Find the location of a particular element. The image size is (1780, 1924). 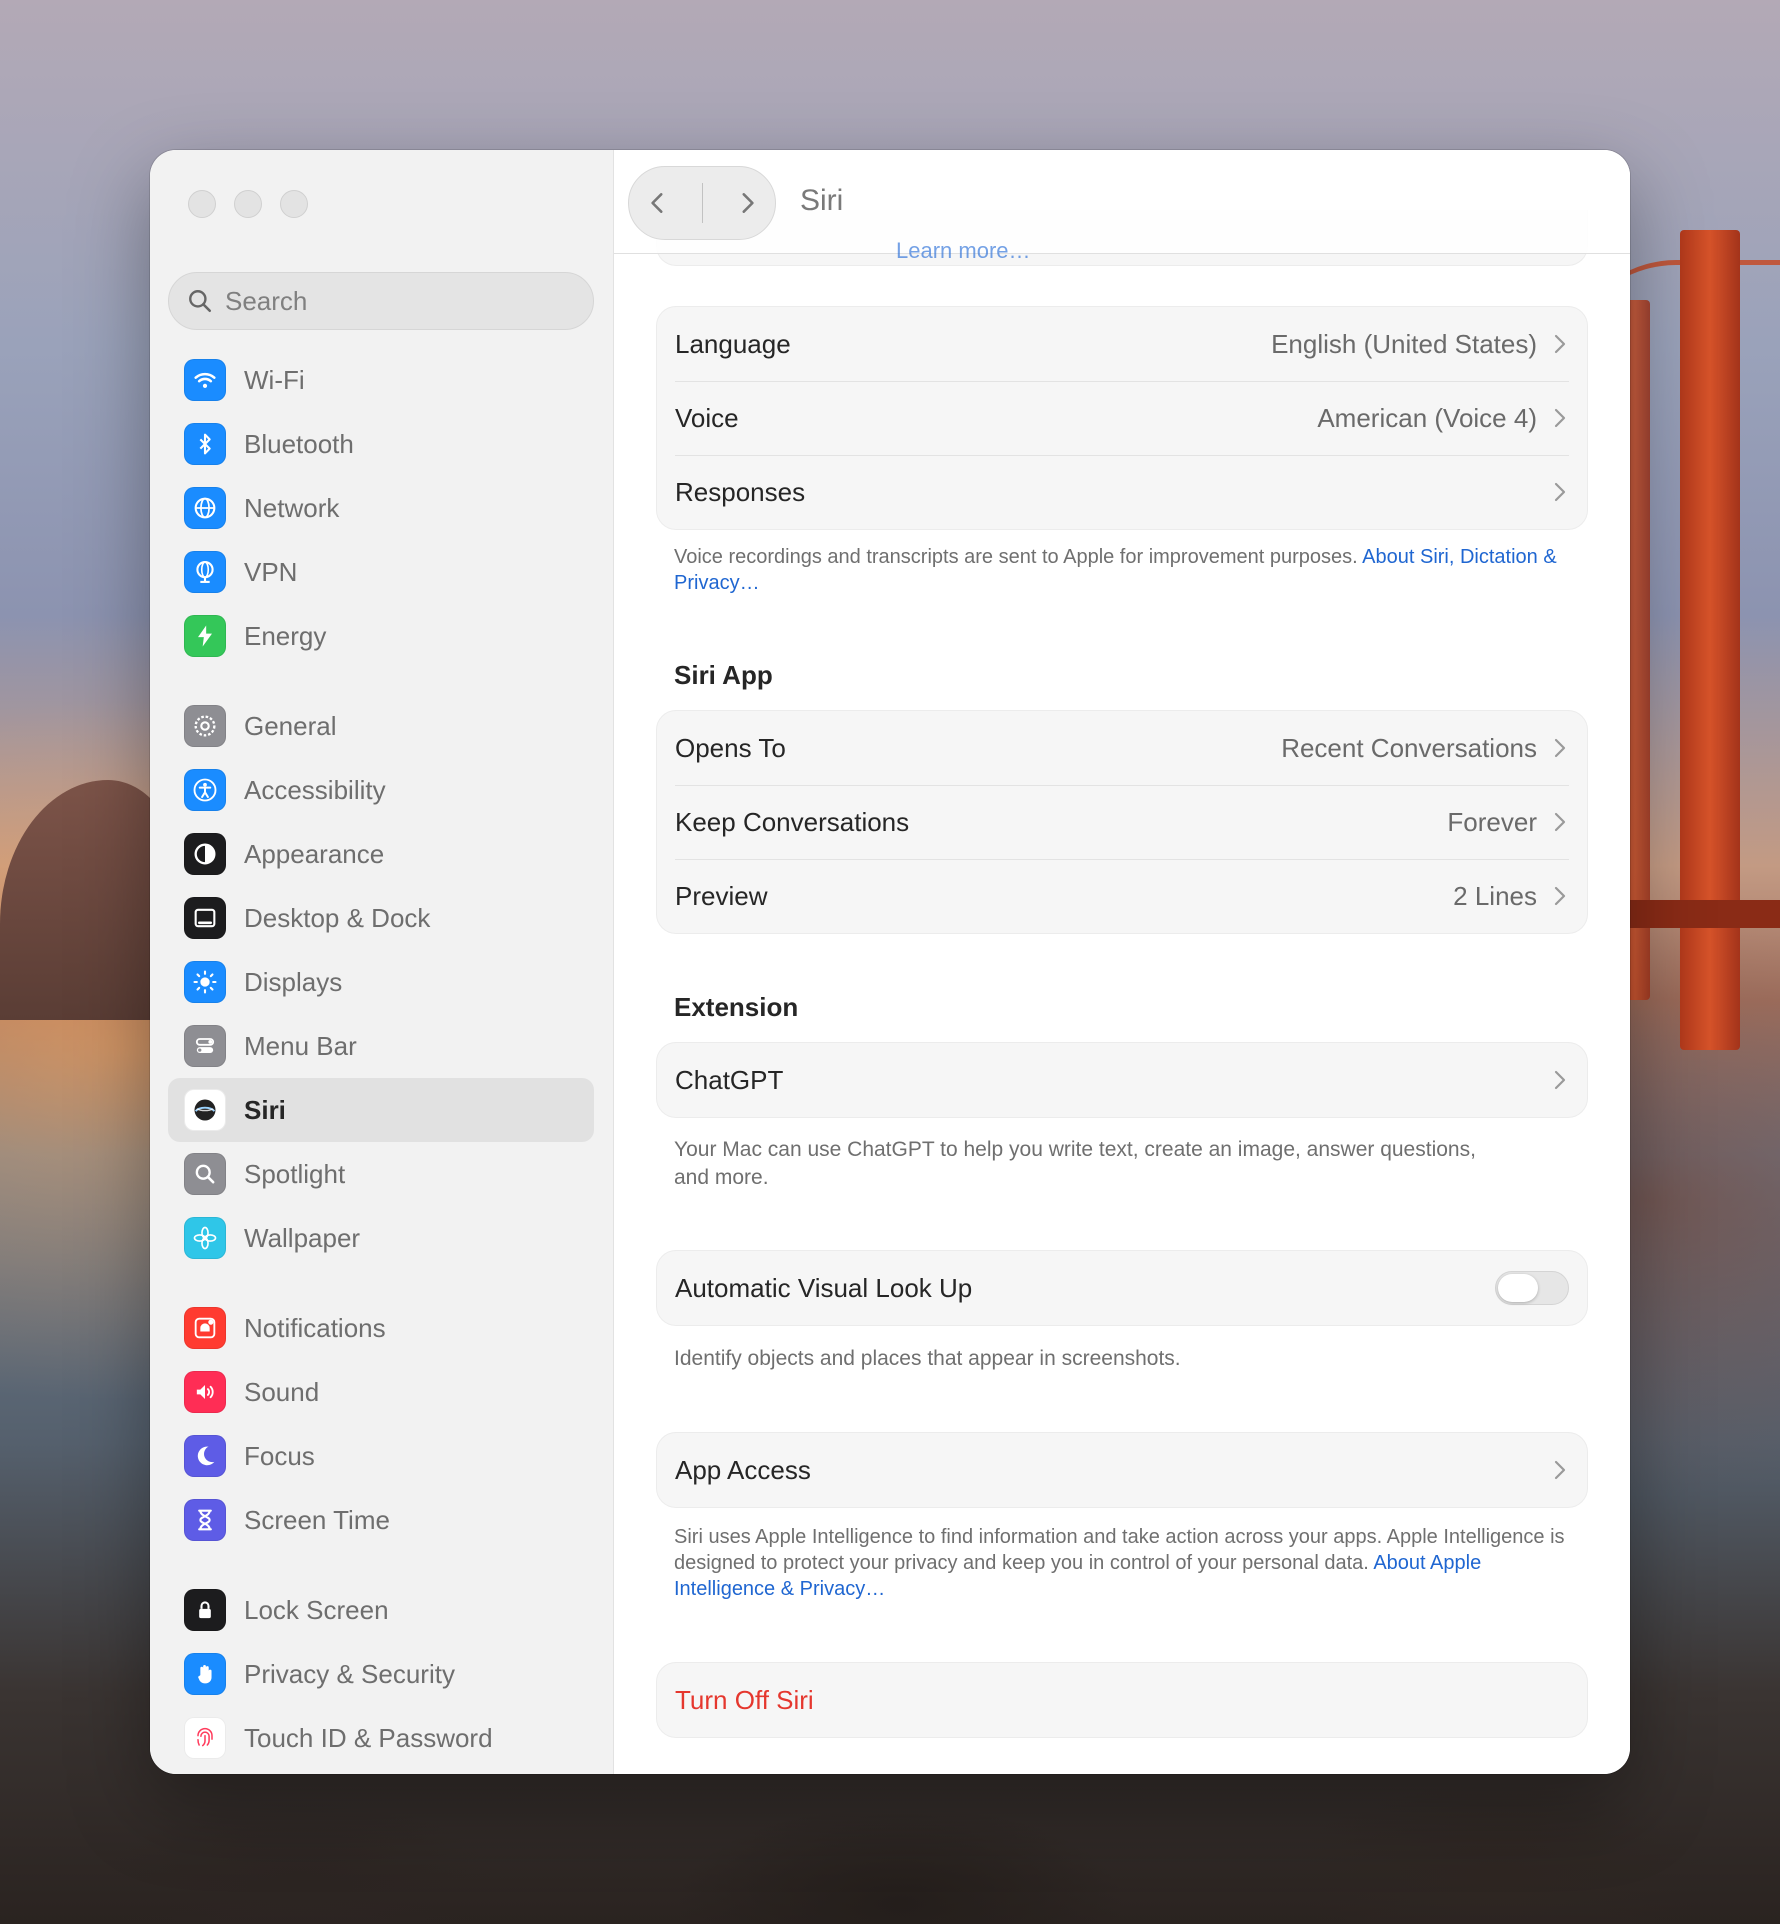

flower-icon-tile is located at coordinates (205, 1238).